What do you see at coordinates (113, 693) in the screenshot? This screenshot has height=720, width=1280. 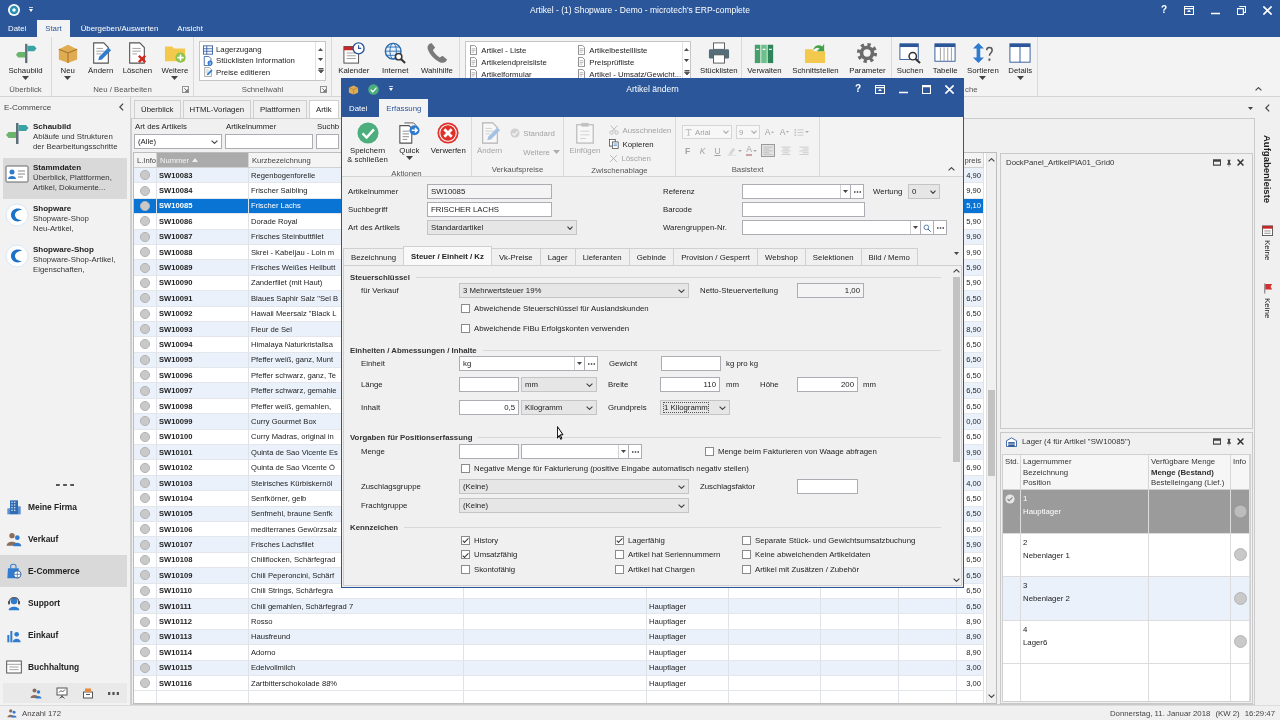 I see `more-icon` at bounding box center [113, 693].